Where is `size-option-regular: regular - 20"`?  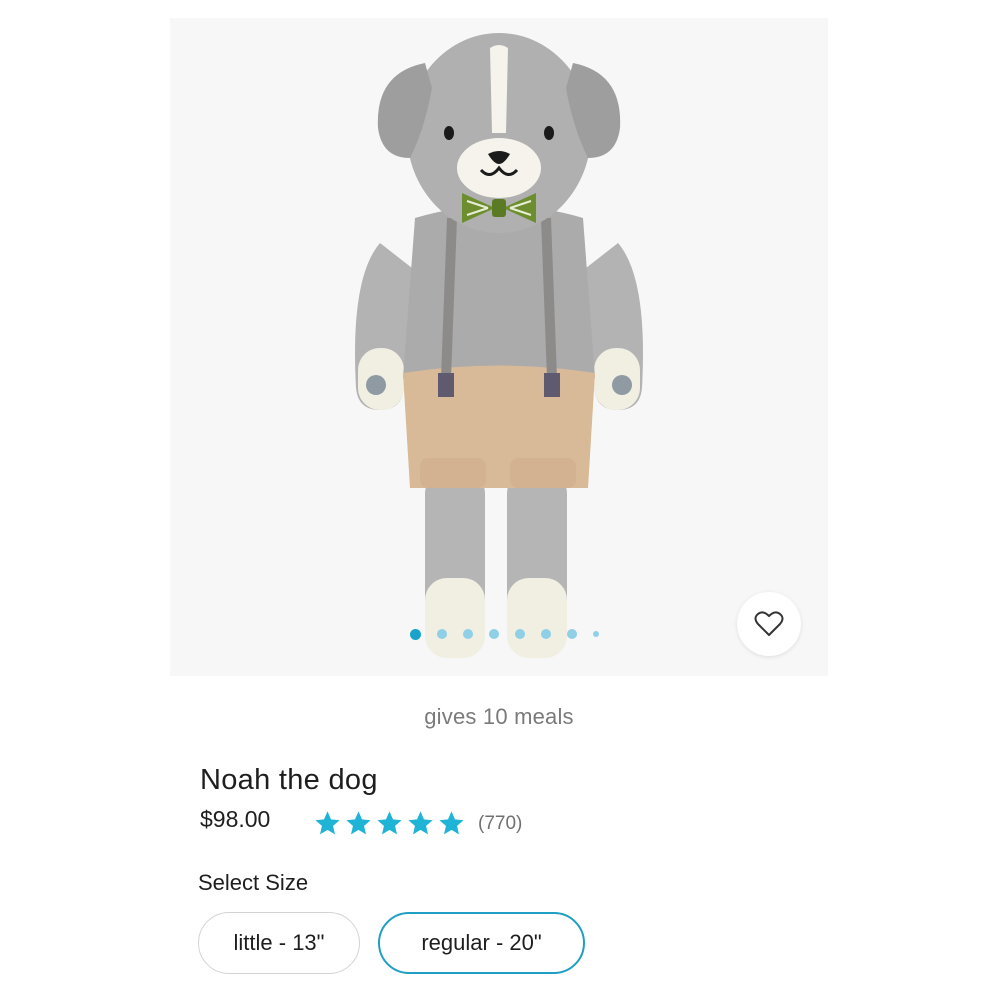
size-option-regular: regular - 20" is located at coordinates (481, 943).